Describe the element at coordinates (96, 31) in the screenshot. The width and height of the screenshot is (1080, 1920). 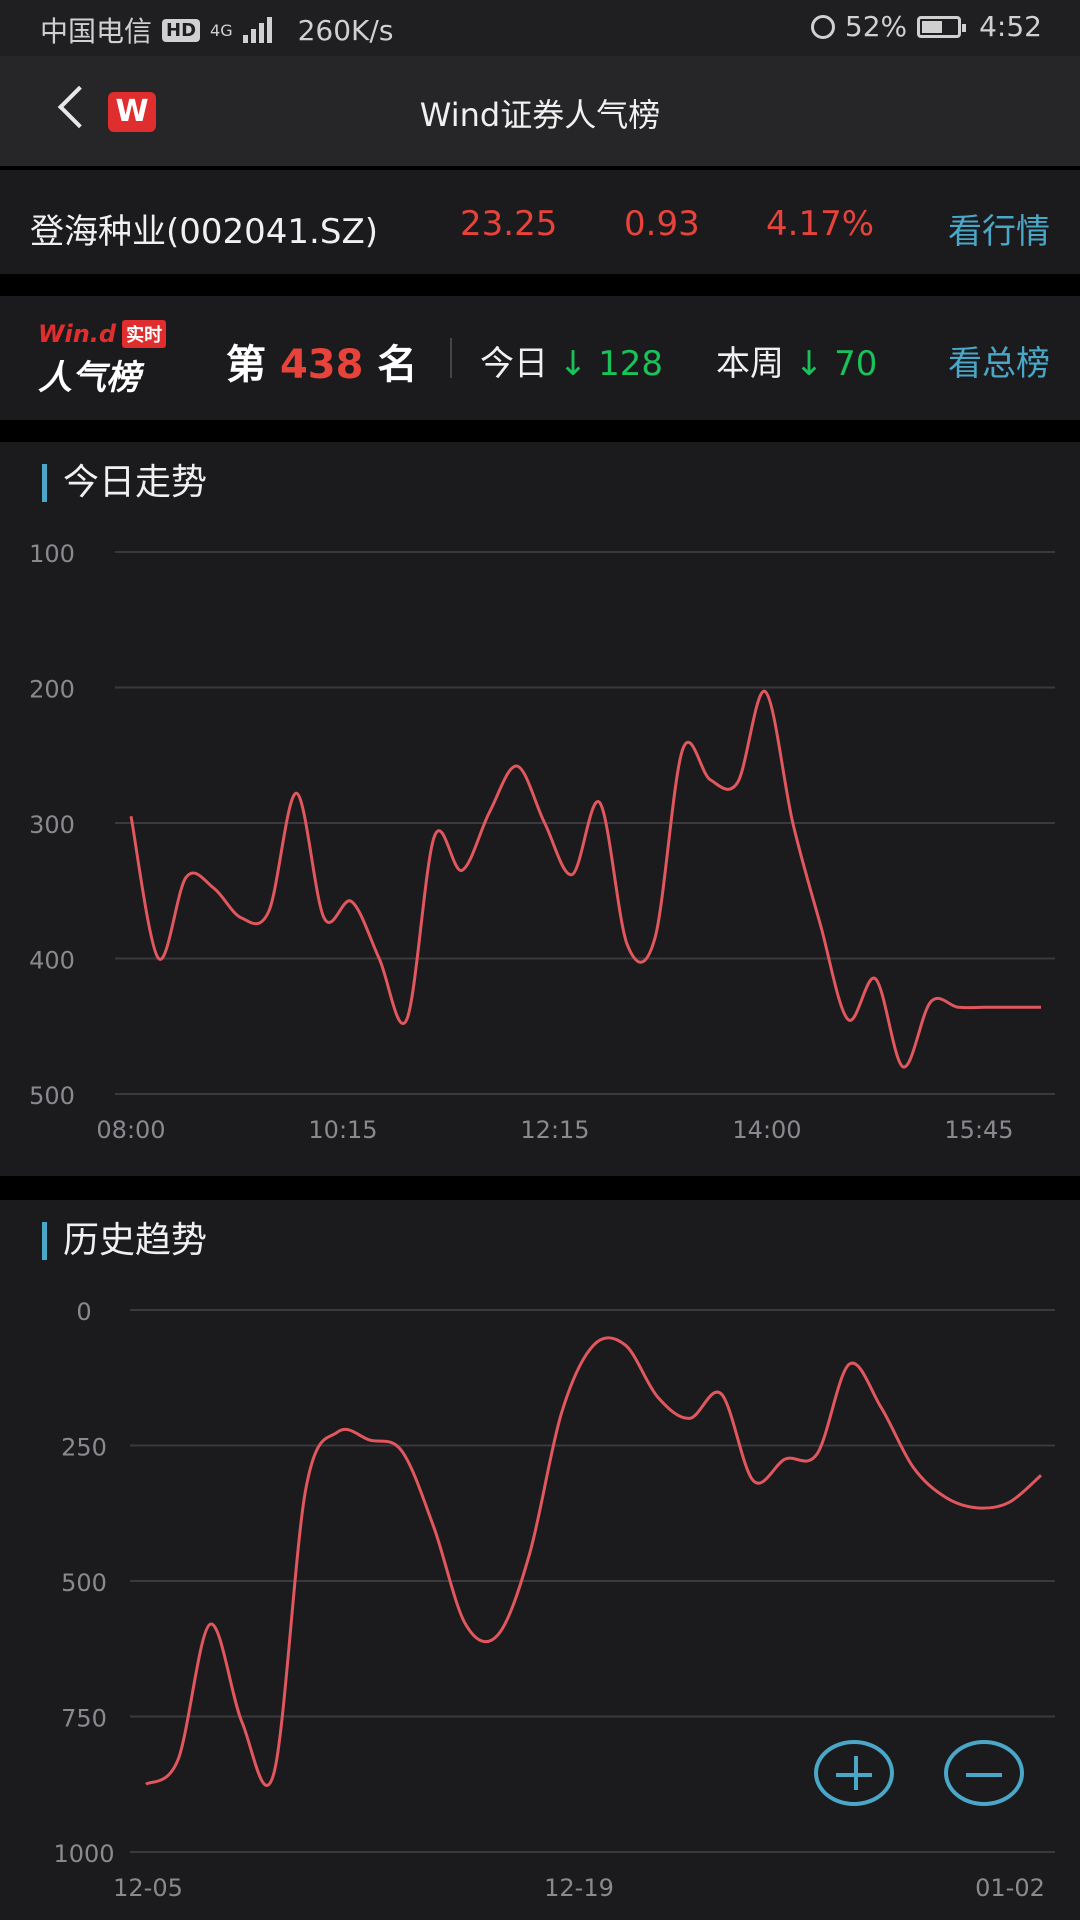
I see `carrier-label: 中国电信` at that location.